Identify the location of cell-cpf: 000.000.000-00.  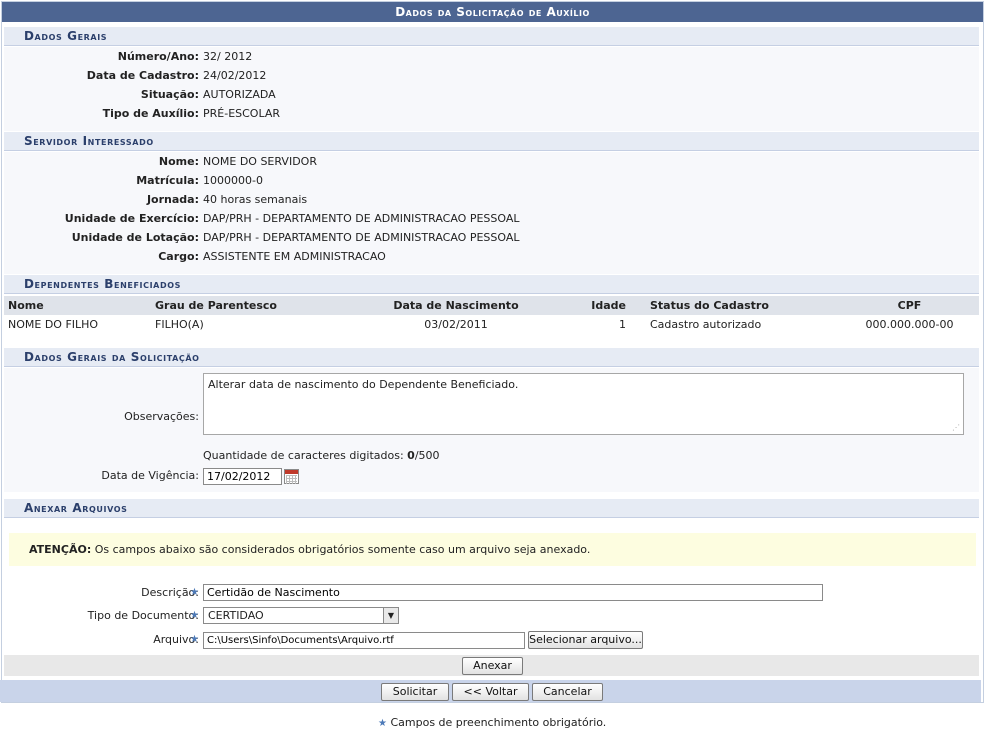
(909, 324).